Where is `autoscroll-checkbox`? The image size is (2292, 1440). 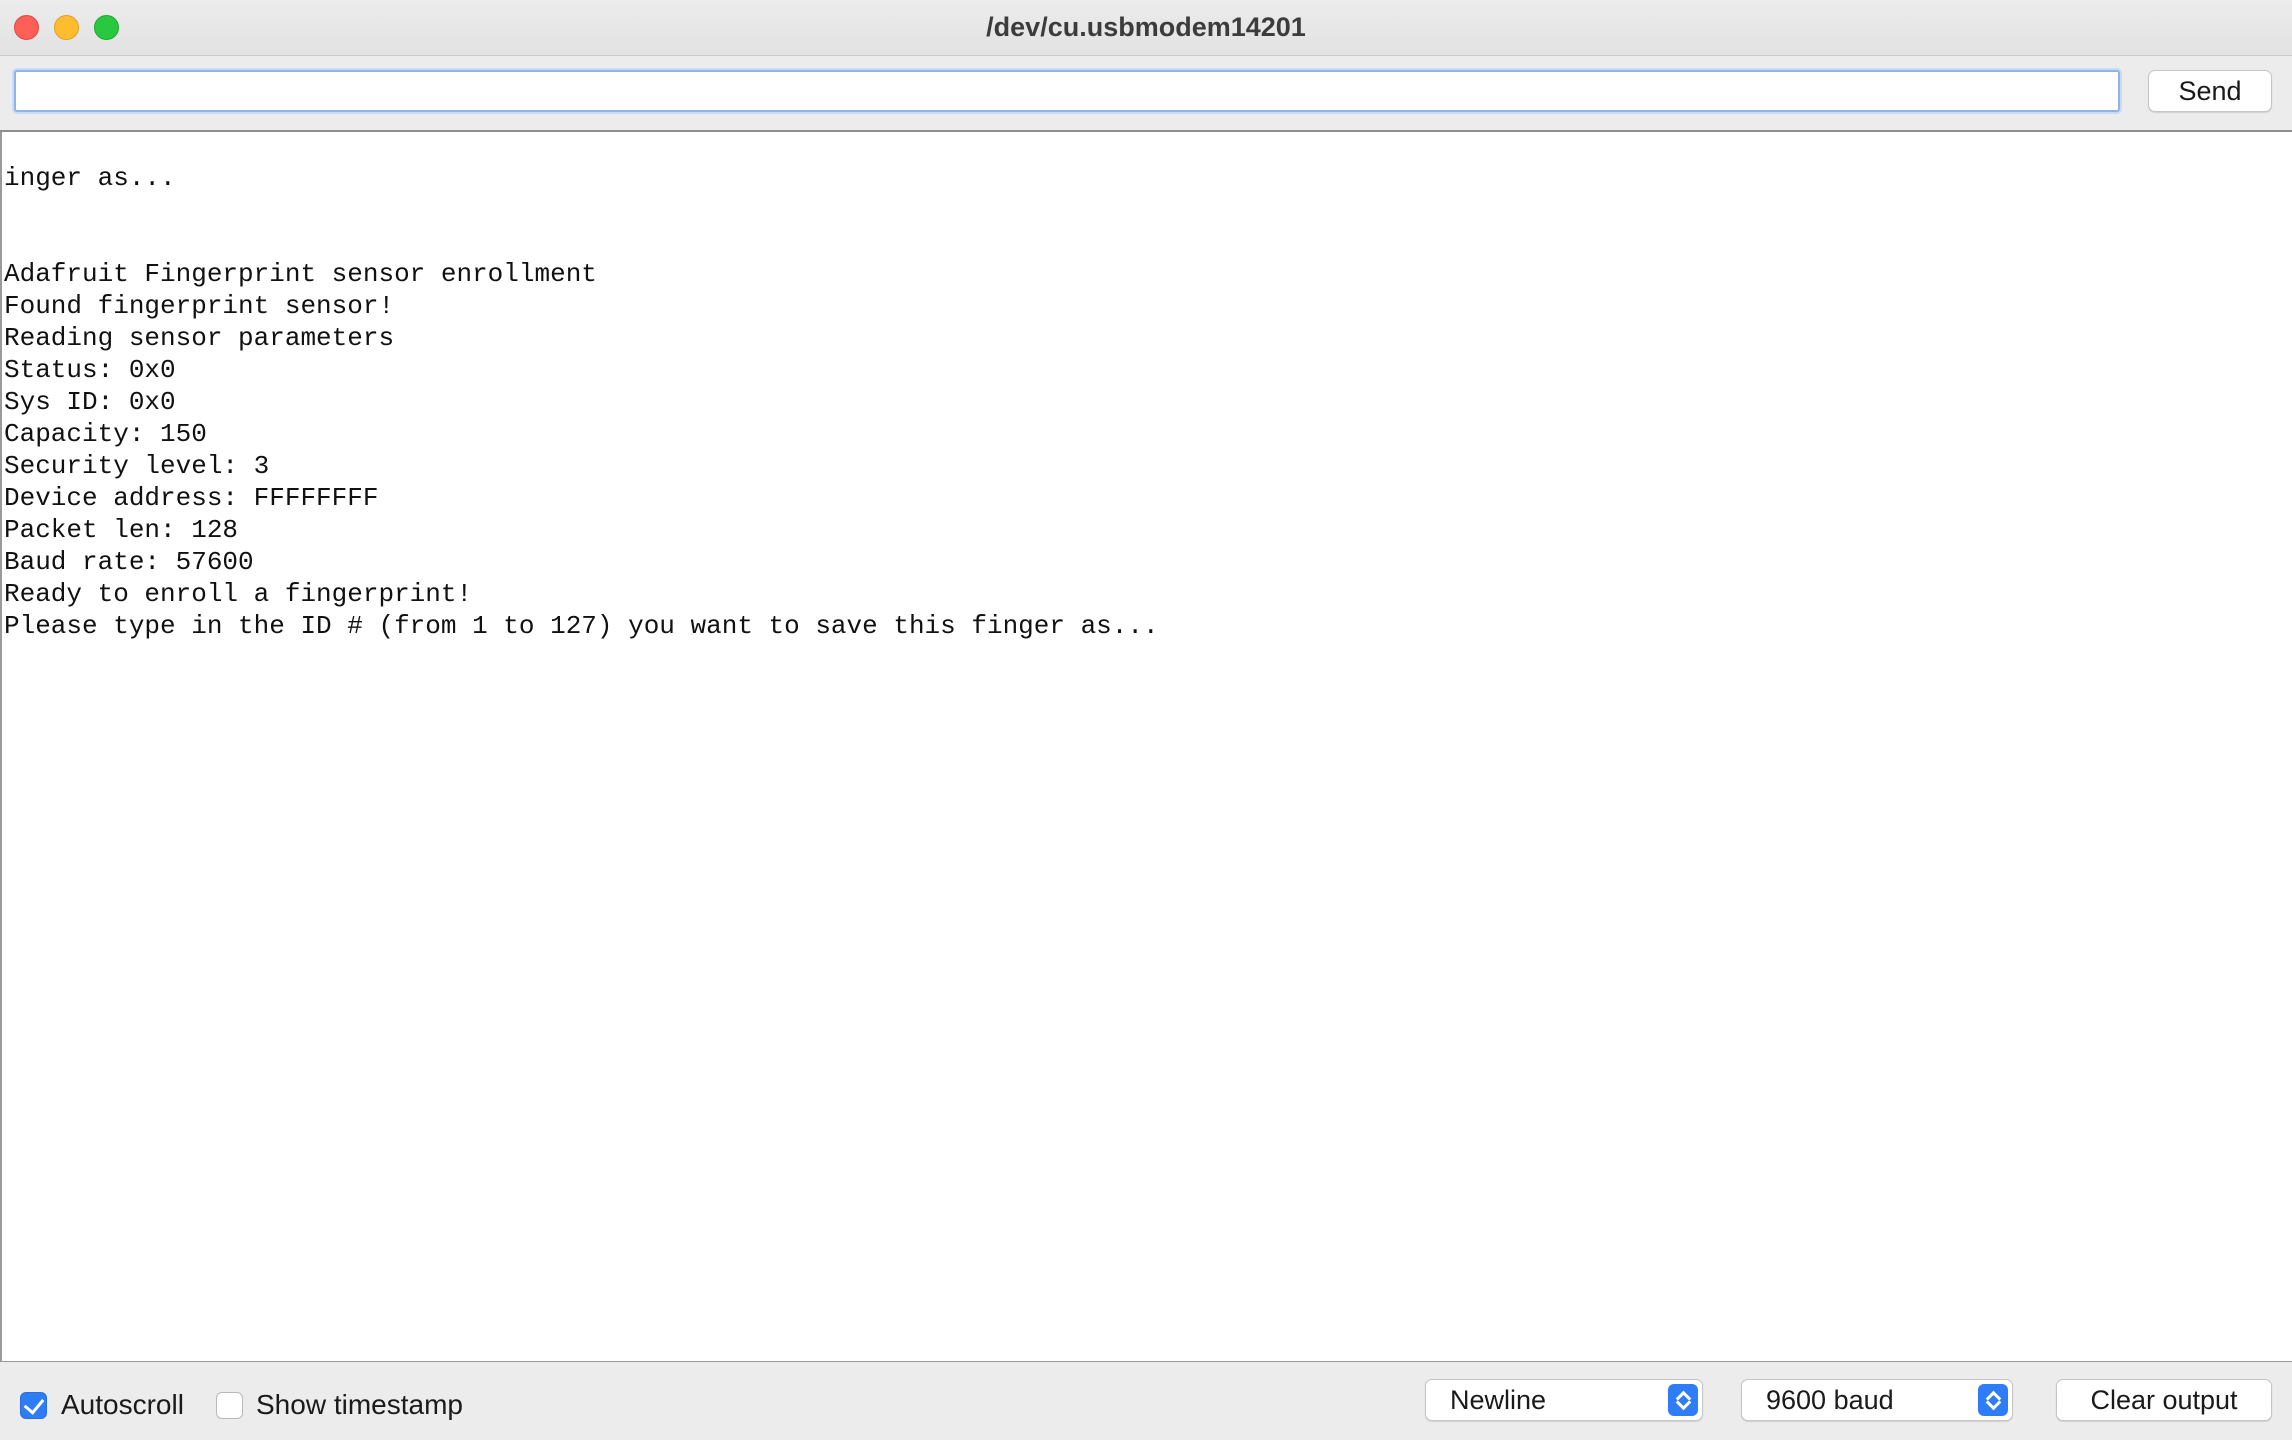
autoscroll-checkbox is located at coordinates (33, 1405).